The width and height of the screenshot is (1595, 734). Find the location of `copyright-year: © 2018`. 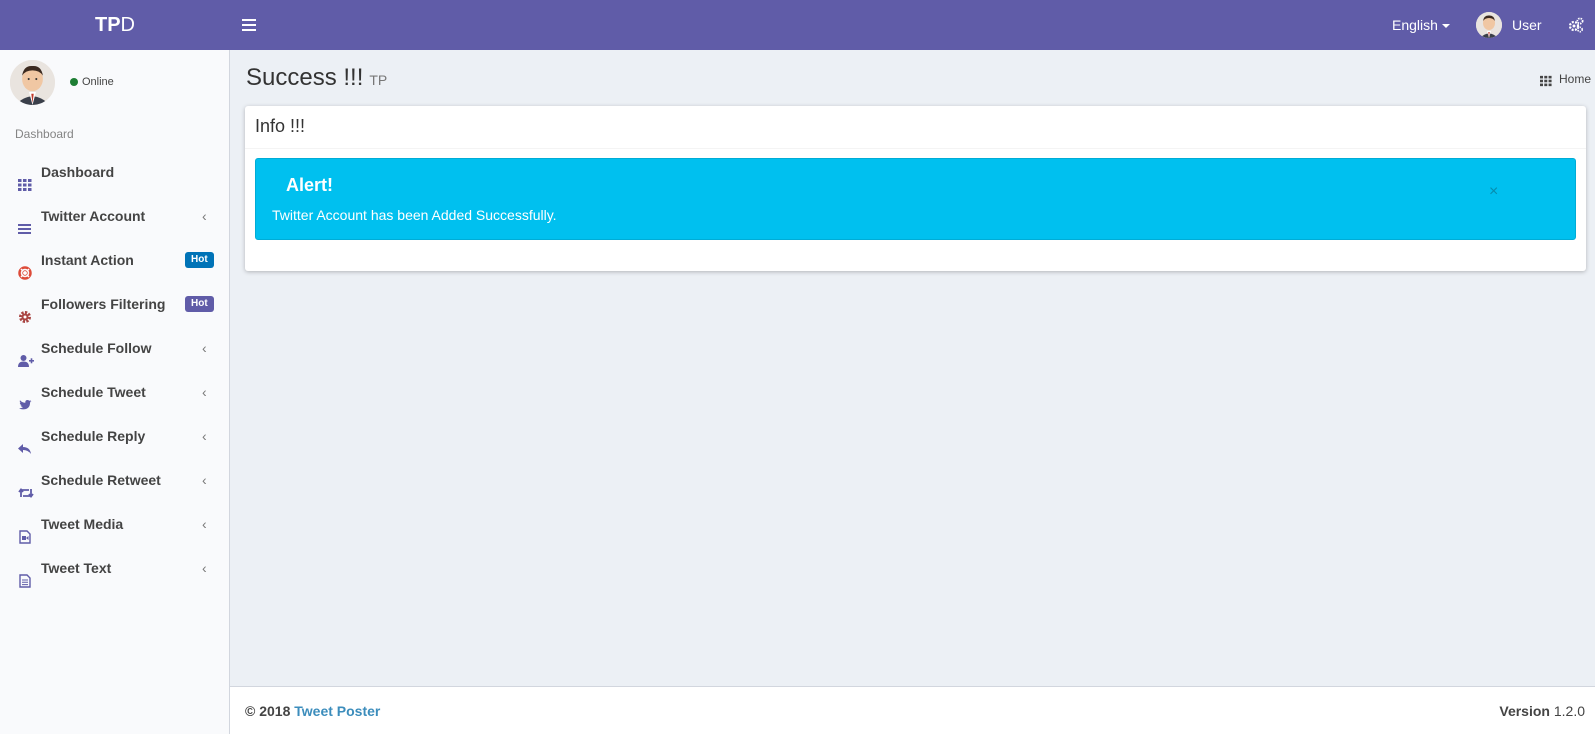

copyright-year: © 2018 is located at coordinates (268, 711).